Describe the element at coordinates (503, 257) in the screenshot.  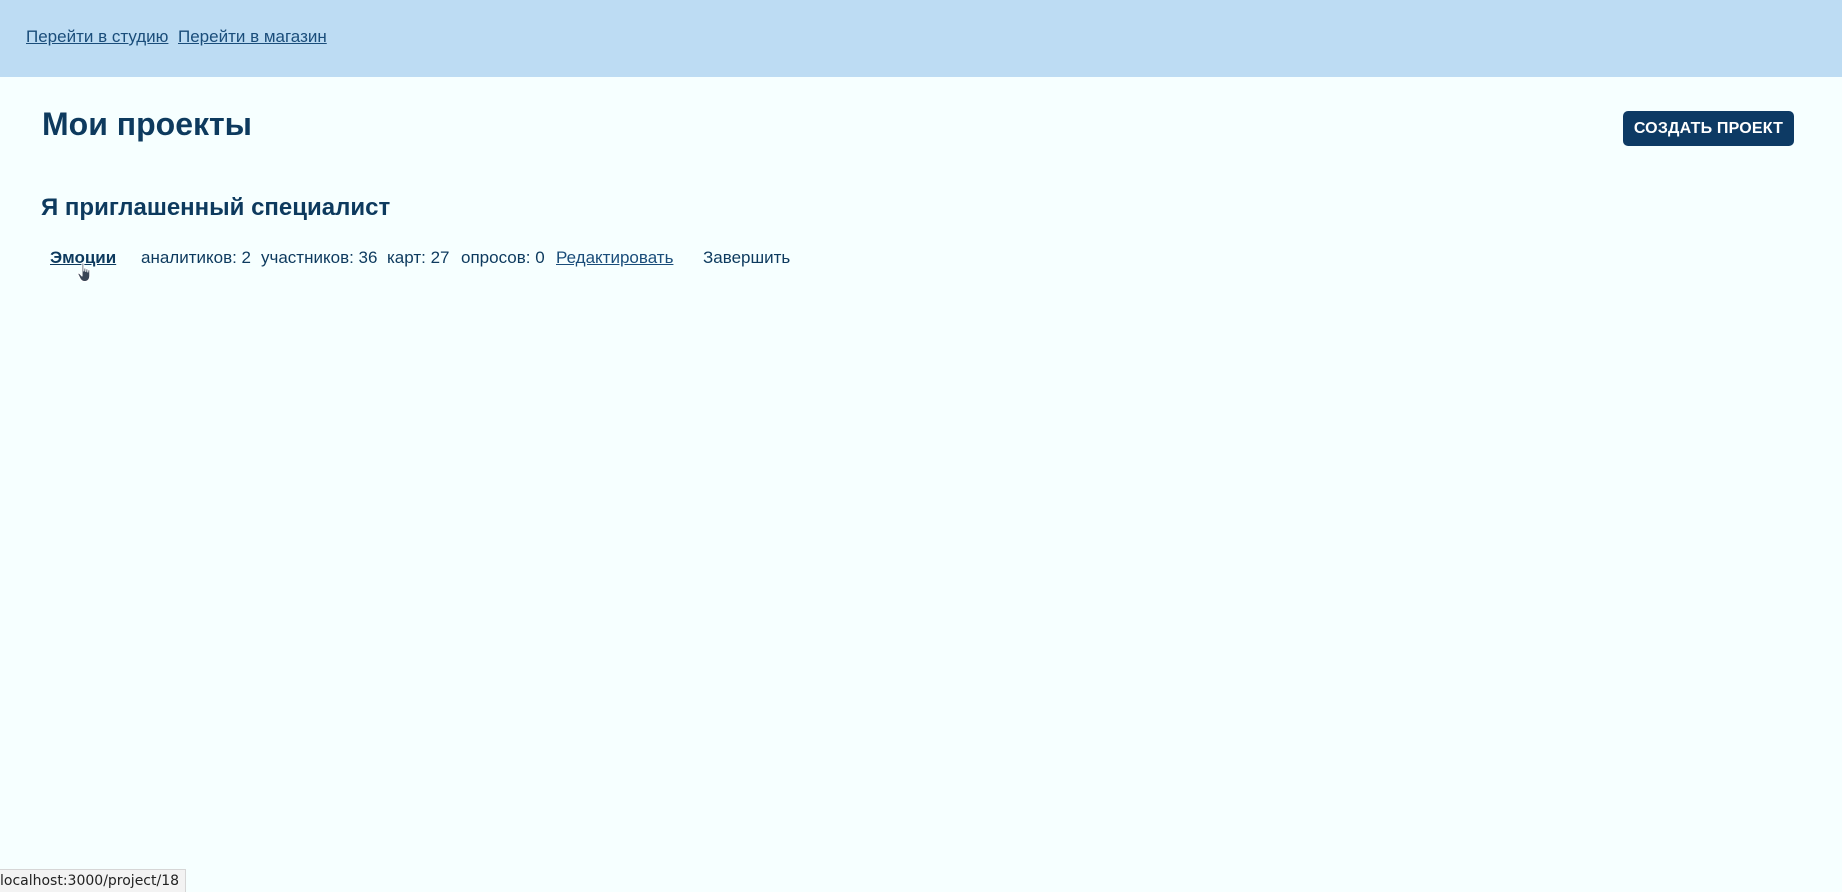
I see `surveys-count: опросов: 0` at that location.